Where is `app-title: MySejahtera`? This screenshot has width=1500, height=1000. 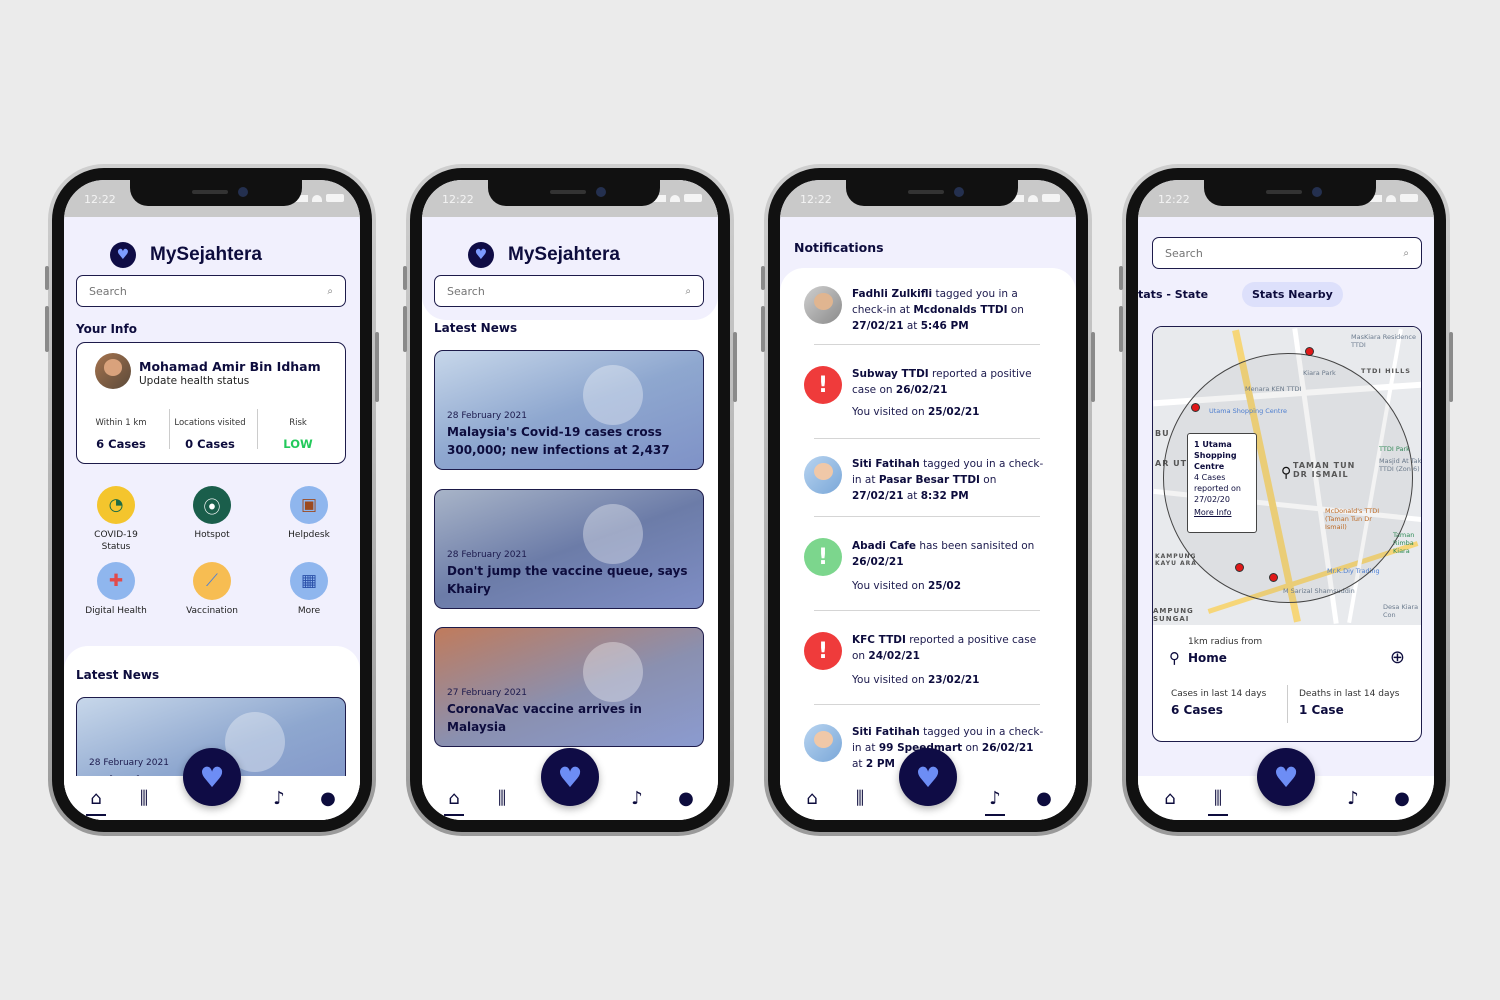 app-title: MySejahtera is located at coordinates (206, 254).